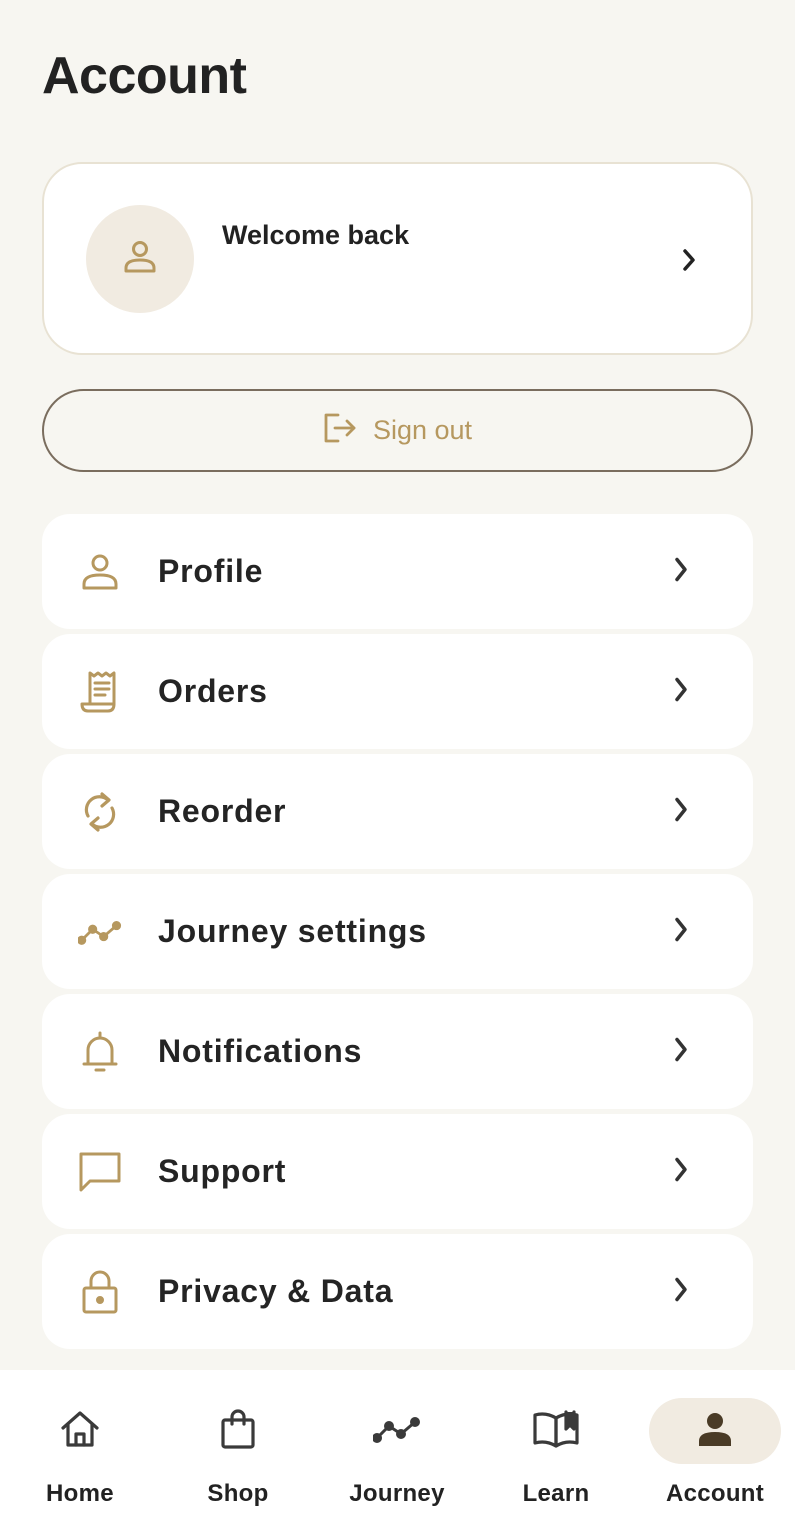  Describe the element at coordinates (292, 931) in the screenshot. I see `menu-label: Journey settings` at that location.